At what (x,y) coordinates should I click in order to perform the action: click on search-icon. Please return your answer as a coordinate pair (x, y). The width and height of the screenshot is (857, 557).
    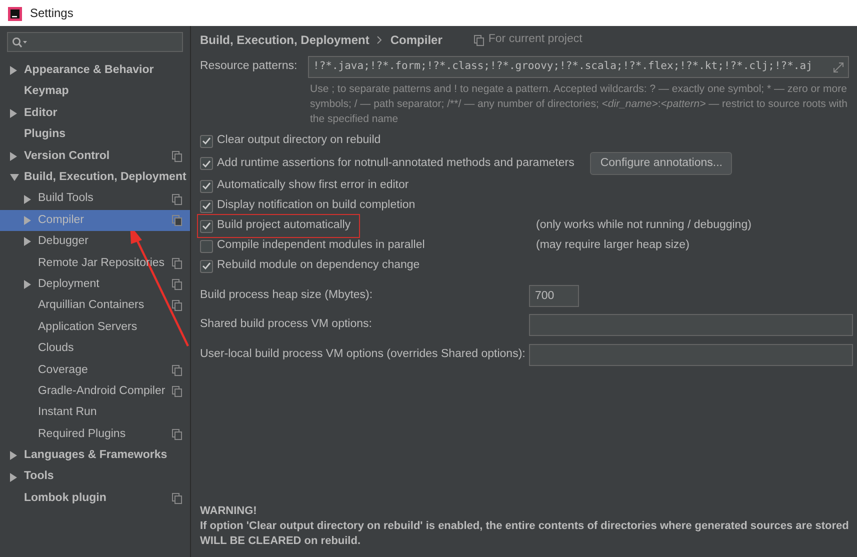
    Looking at the image, I should click on (20, 42).